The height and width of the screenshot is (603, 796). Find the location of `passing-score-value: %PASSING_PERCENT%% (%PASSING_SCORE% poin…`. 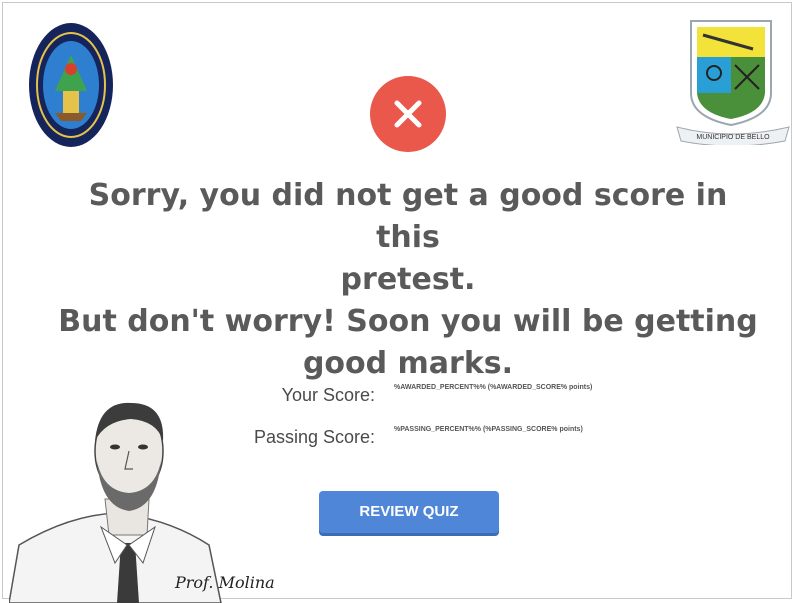

passing-score-value: %PASSING_PERCENT%% (%PASSING_SCORE% poin… is located at coordinates (488, 429).